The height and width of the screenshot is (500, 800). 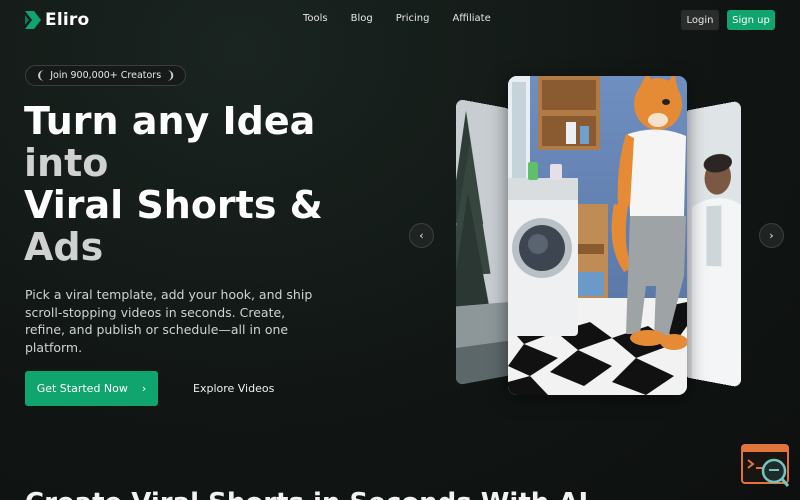 What do you see at coordinates (413, 18) in the screenshot?
I see `nav-link-pricing: Pricing` at bounding box center [413, 18].